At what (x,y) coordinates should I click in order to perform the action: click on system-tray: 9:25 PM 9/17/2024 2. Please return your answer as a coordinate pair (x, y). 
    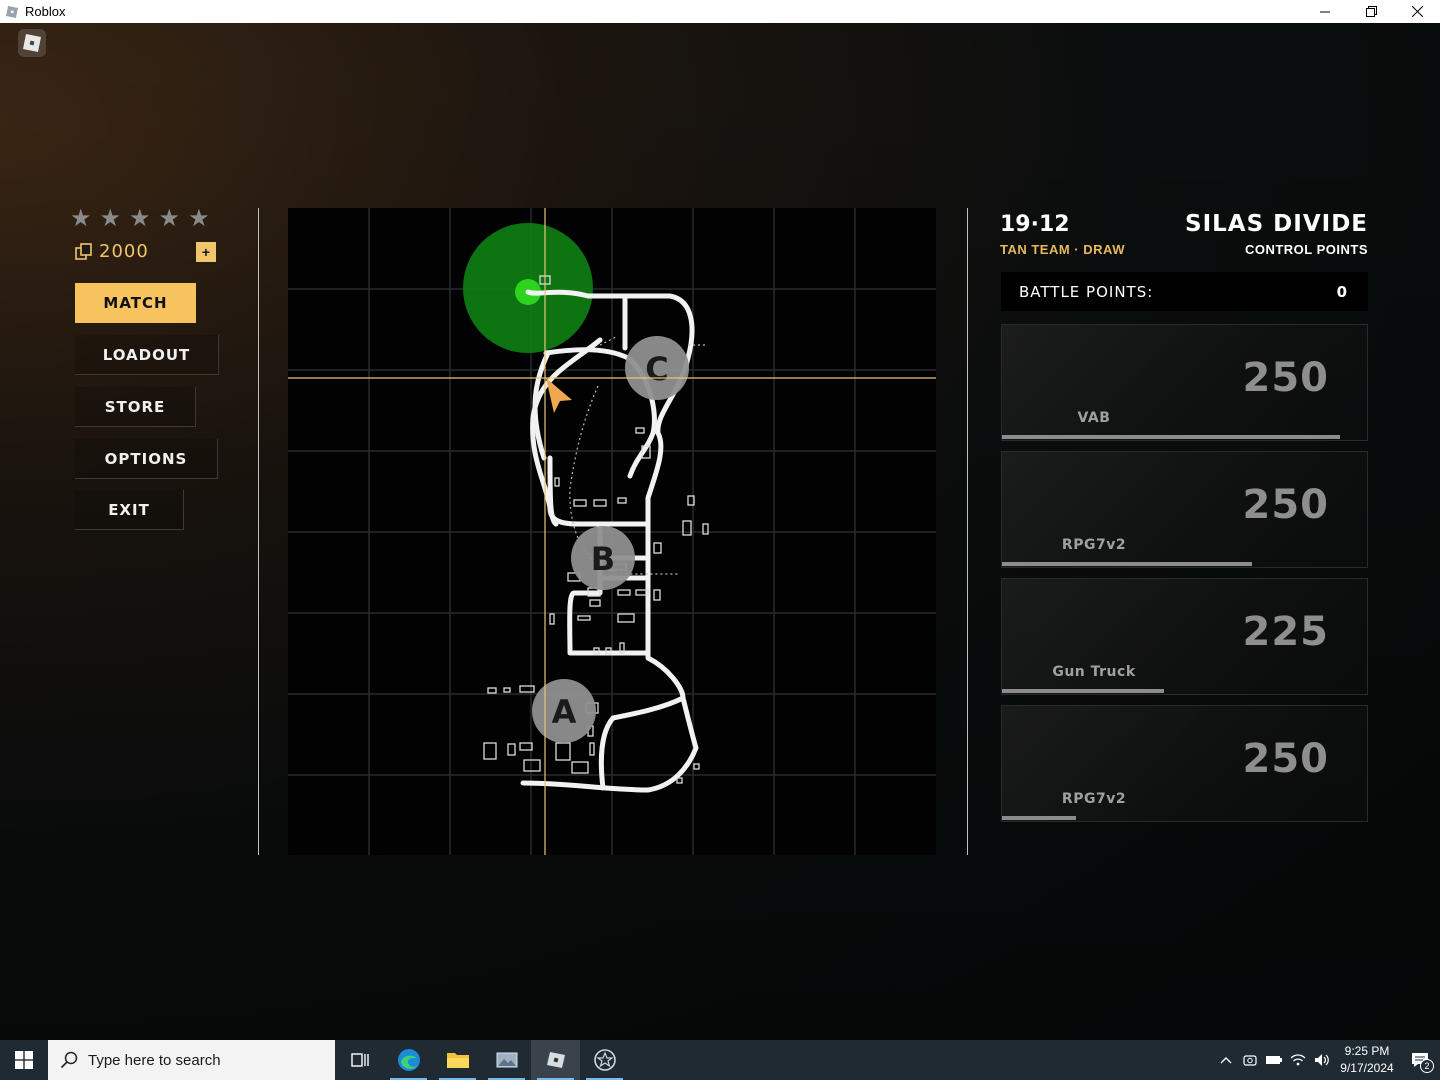
    Looking at the image, I should click on (1327, 1060).